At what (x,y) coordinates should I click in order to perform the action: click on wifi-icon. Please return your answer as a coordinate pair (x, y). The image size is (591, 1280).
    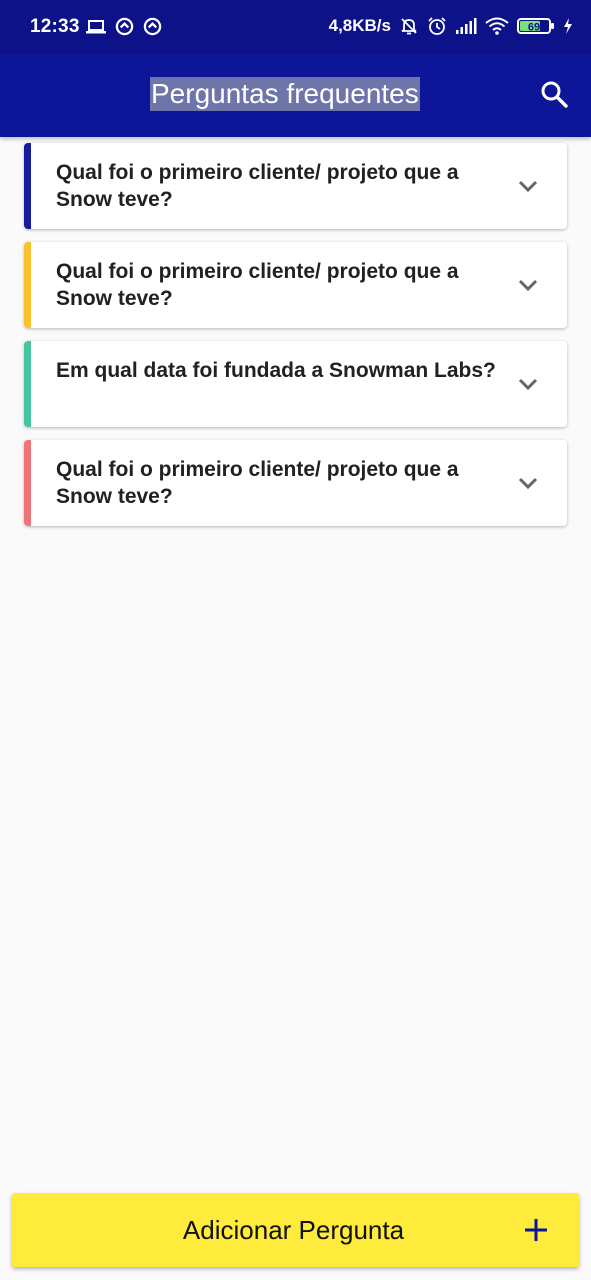
    Looking at the image, I should click on (497, 26).